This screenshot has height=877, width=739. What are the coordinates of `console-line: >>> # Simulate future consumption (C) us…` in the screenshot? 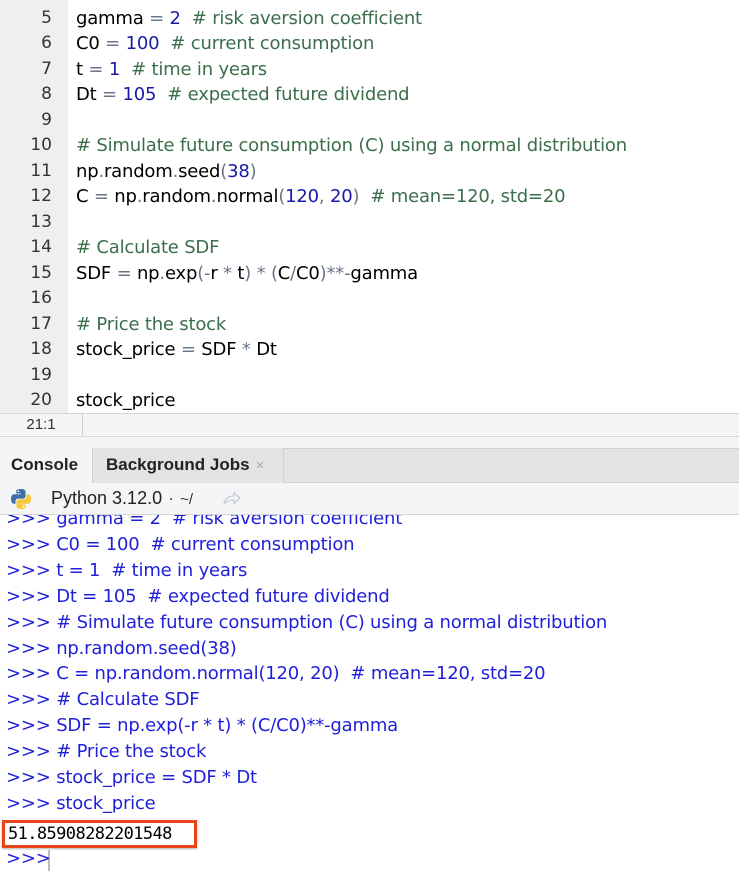 It's located at (306, 623).